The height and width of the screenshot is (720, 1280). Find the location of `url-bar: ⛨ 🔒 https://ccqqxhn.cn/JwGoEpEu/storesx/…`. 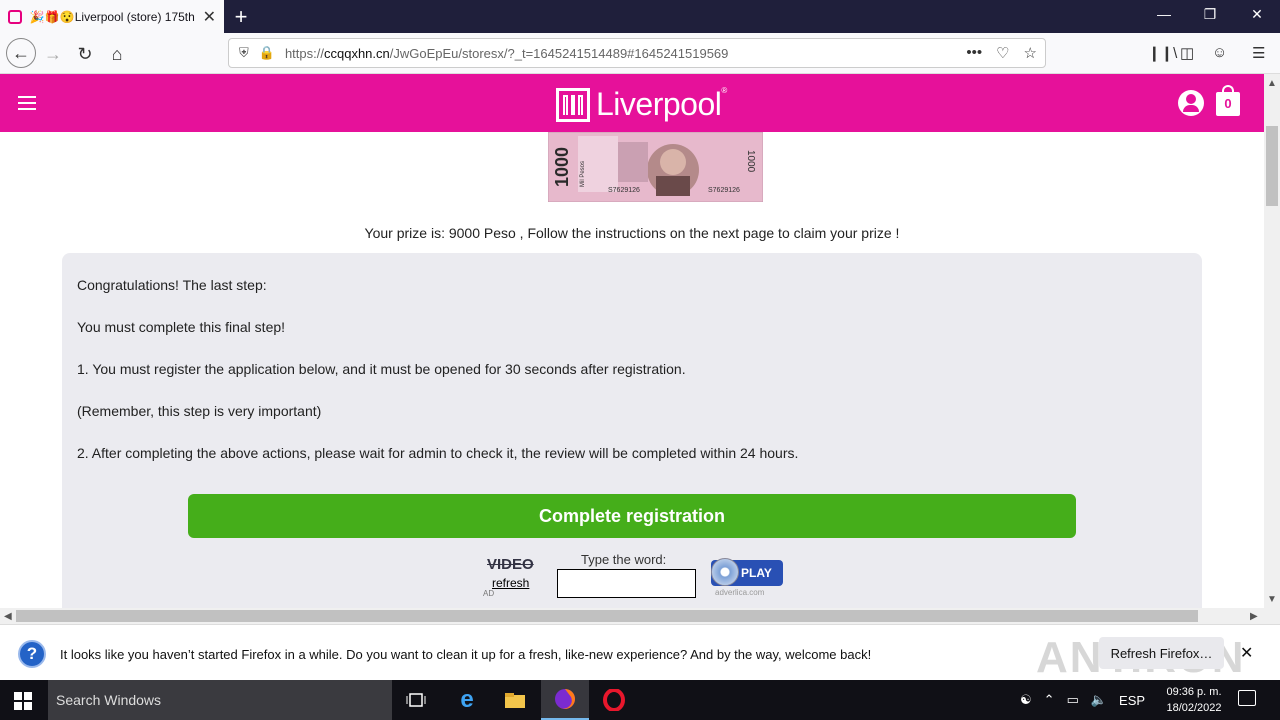

url-bar: ⛨ 🔒 https://ccqqxhn.cn/JwGoEpEu/storesx/… is located at coordinates (637, 53).